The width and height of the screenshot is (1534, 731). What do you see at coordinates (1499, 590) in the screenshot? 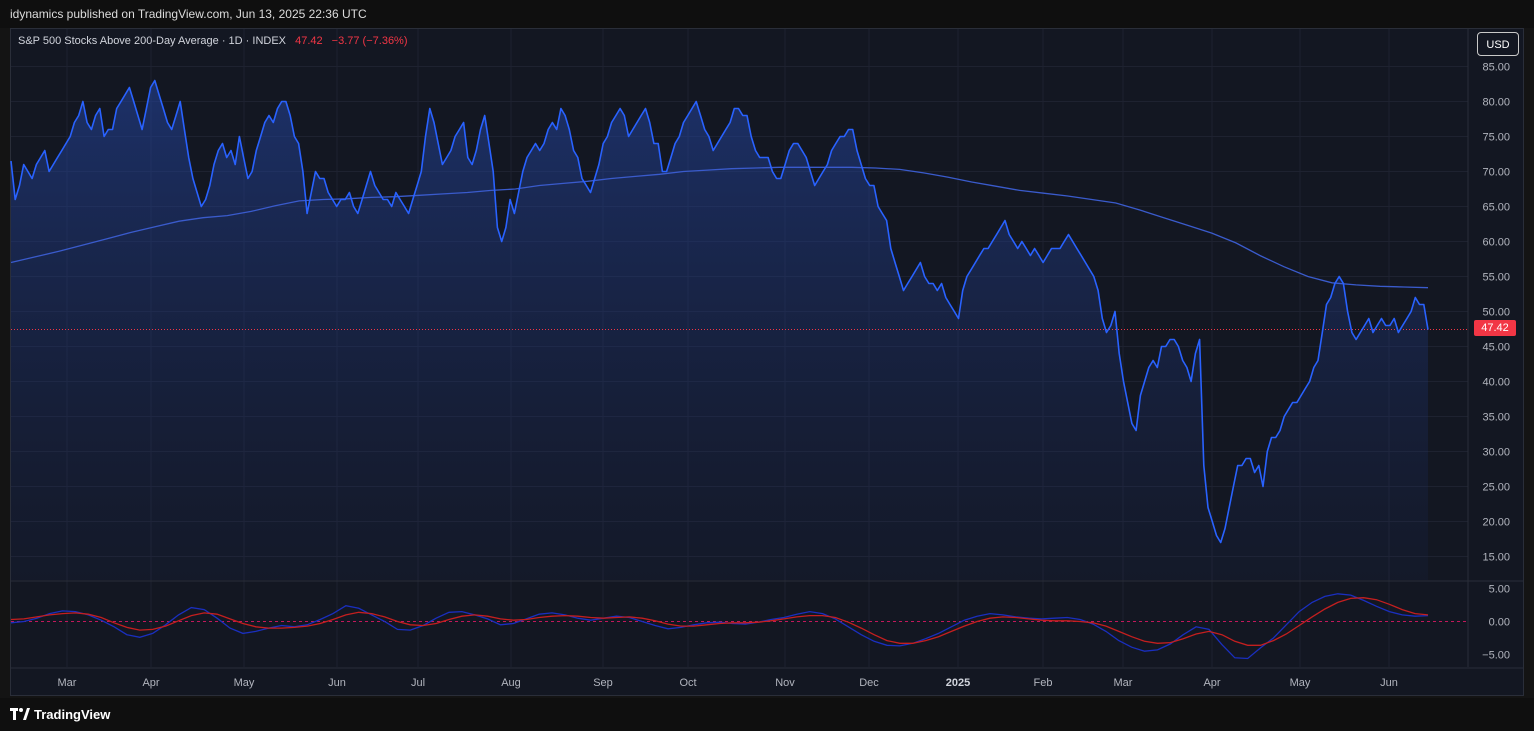
I see `oscillator-axis-tick: 5.00` at bounding box center [1499, 590].